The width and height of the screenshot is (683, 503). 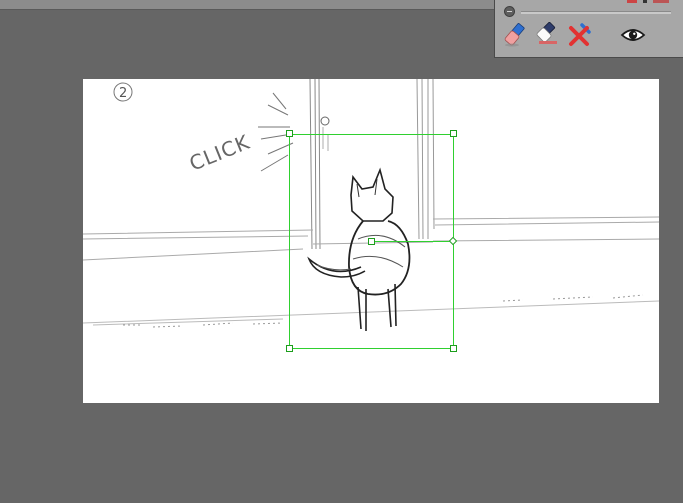 I want to click on pivot-line, so click(x=413, y=241).